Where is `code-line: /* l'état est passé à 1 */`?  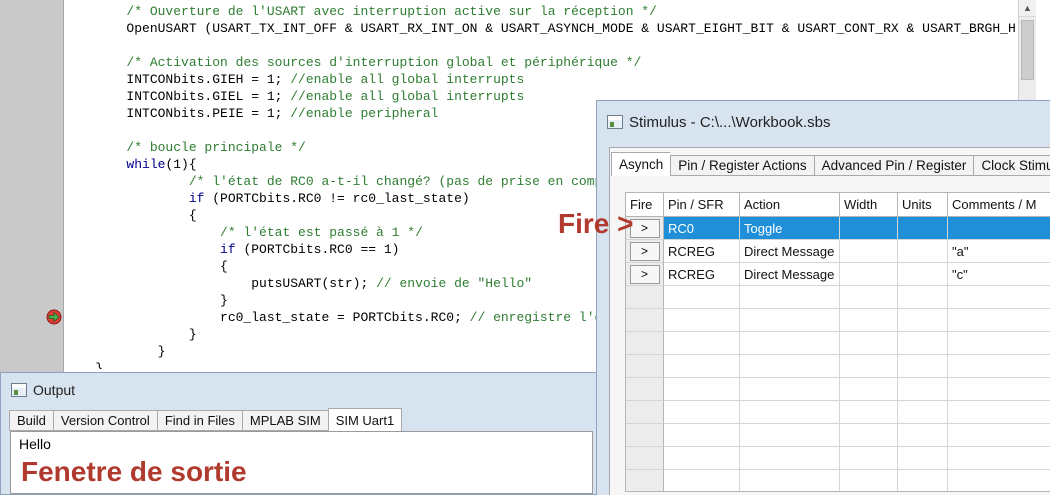 code-line: /* l'état est passé à 1 */ is located at coordinates (243, 232).